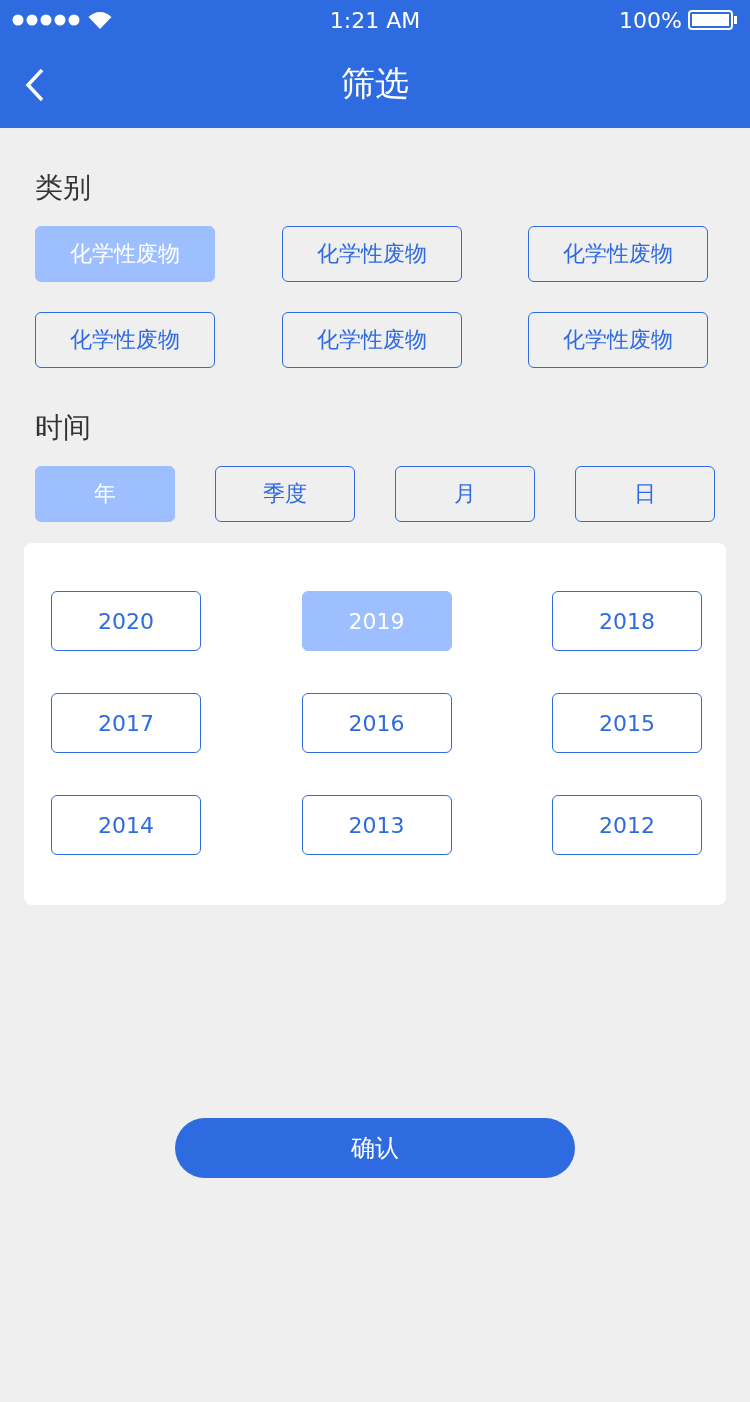 The height and width of the screenshot is (1402, 750). Describe the element at coordinates (627, 825) in the screenshot. I see `year-option: 2012` at that location.